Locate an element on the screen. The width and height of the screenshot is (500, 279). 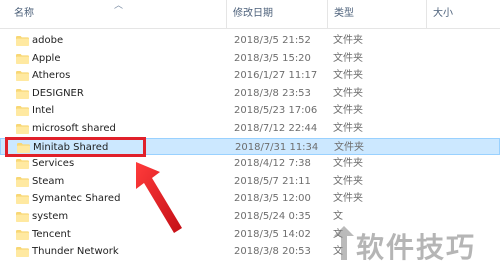
column-header-name: 名称 is located at coordinates (24, 14).